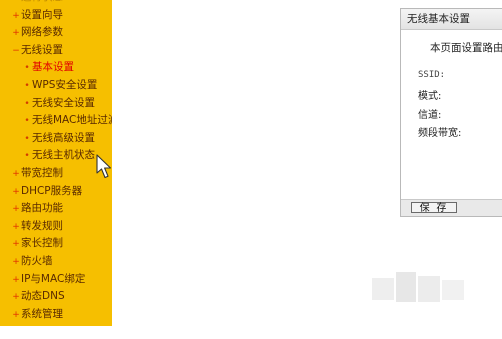  What do you see at coordinates (451, 112) in the screenshot?
I see `wireless-basic-settings-panel: 无线基本设置 本页面设置路由器 SSID: 模式: 信道: 频段带宽: 保 存` at bounding box center [451, 112].